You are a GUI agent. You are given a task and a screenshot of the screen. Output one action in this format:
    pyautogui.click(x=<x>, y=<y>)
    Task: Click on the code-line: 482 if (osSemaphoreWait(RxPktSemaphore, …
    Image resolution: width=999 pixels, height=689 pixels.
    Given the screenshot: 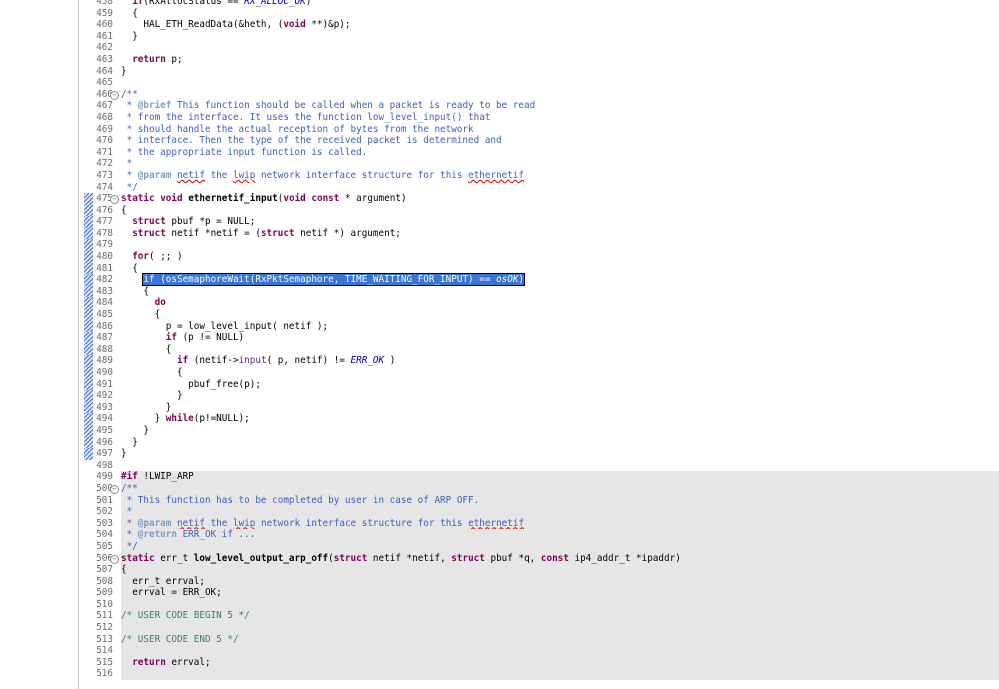 What is the action you would take?
    pyautogui.click(x=539, y=280)
    